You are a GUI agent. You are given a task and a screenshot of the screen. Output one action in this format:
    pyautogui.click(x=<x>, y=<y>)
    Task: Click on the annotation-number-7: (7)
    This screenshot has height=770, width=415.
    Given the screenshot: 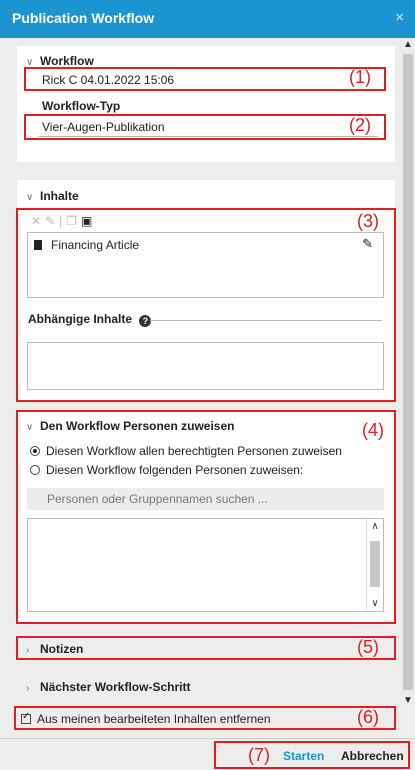 What is the action you would take?
    pyautogui.click(x=259, y=755)
    